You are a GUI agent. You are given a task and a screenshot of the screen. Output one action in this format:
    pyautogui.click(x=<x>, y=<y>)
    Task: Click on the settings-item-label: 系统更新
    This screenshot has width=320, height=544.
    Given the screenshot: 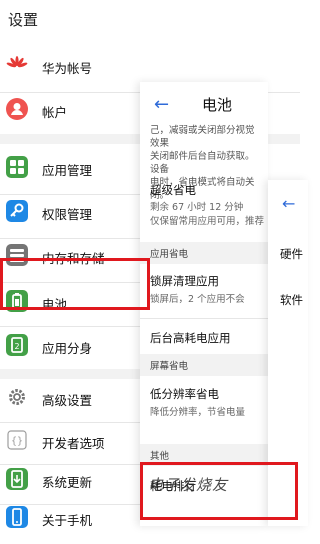 What is the action you would take?
    pyautogui.click(x=67, y=482)
    